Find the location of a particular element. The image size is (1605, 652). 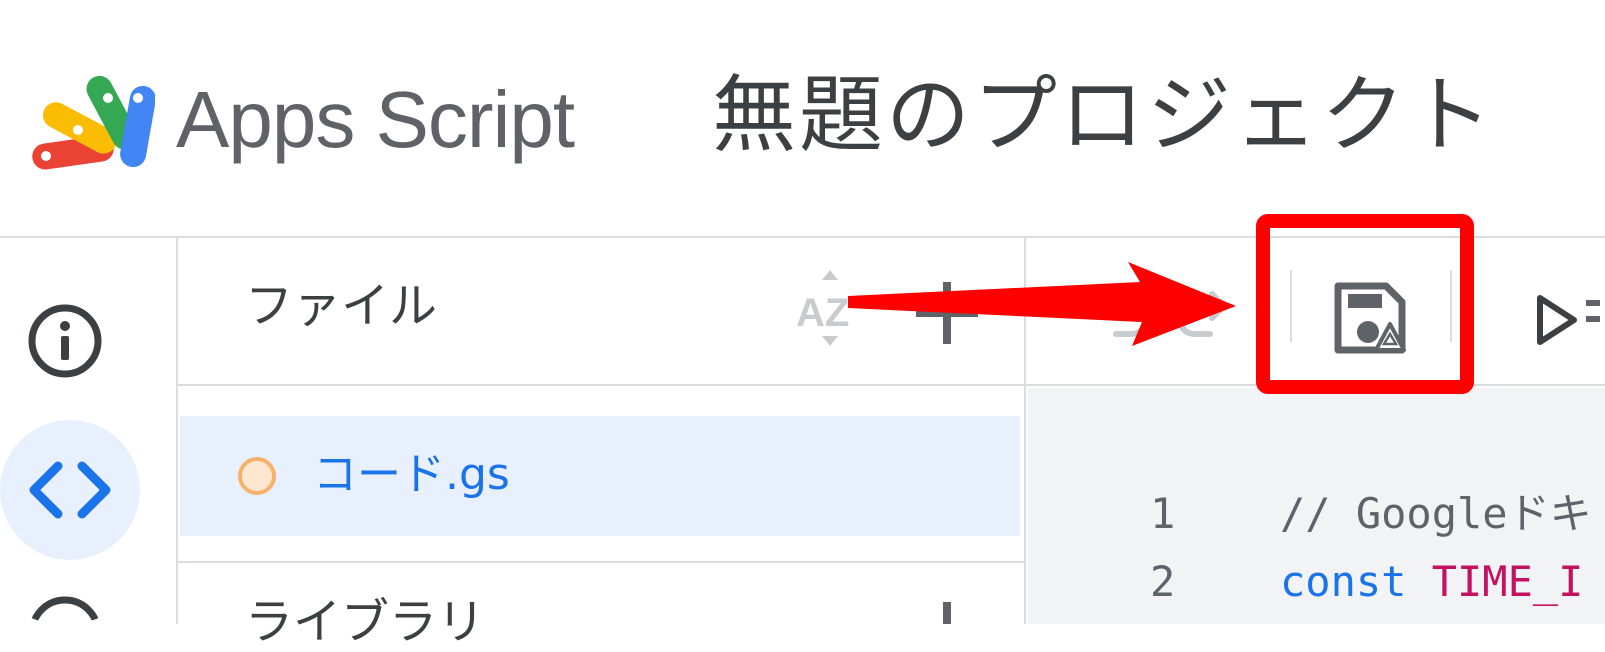

files-panel-divider is located at coordinates (1025, 430).